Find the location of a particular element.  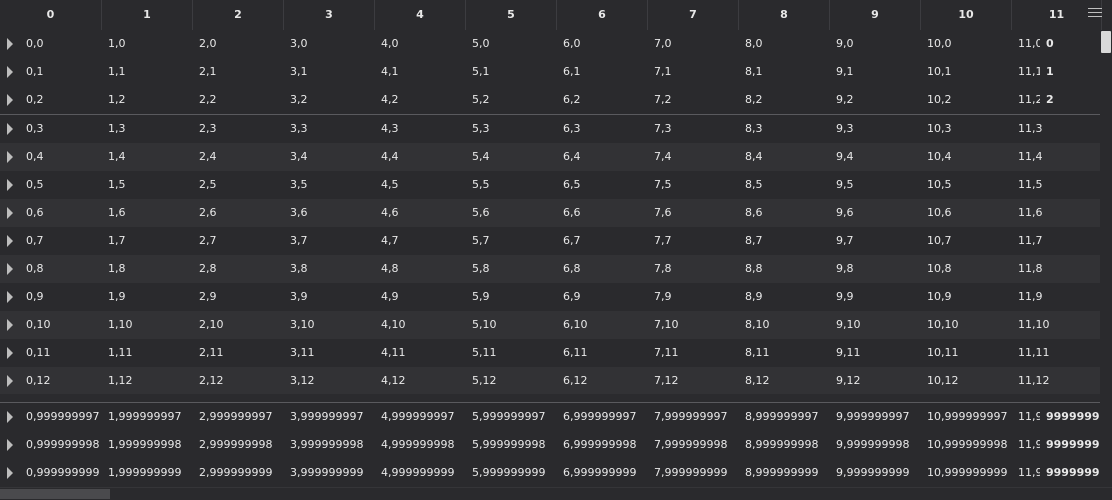

table-row: 0,8 1,8 2,8 3,8 4,8 5,8 6,8 7,8 8,8 9,8 10,8 11,8 is located at coordinates (556, 269).